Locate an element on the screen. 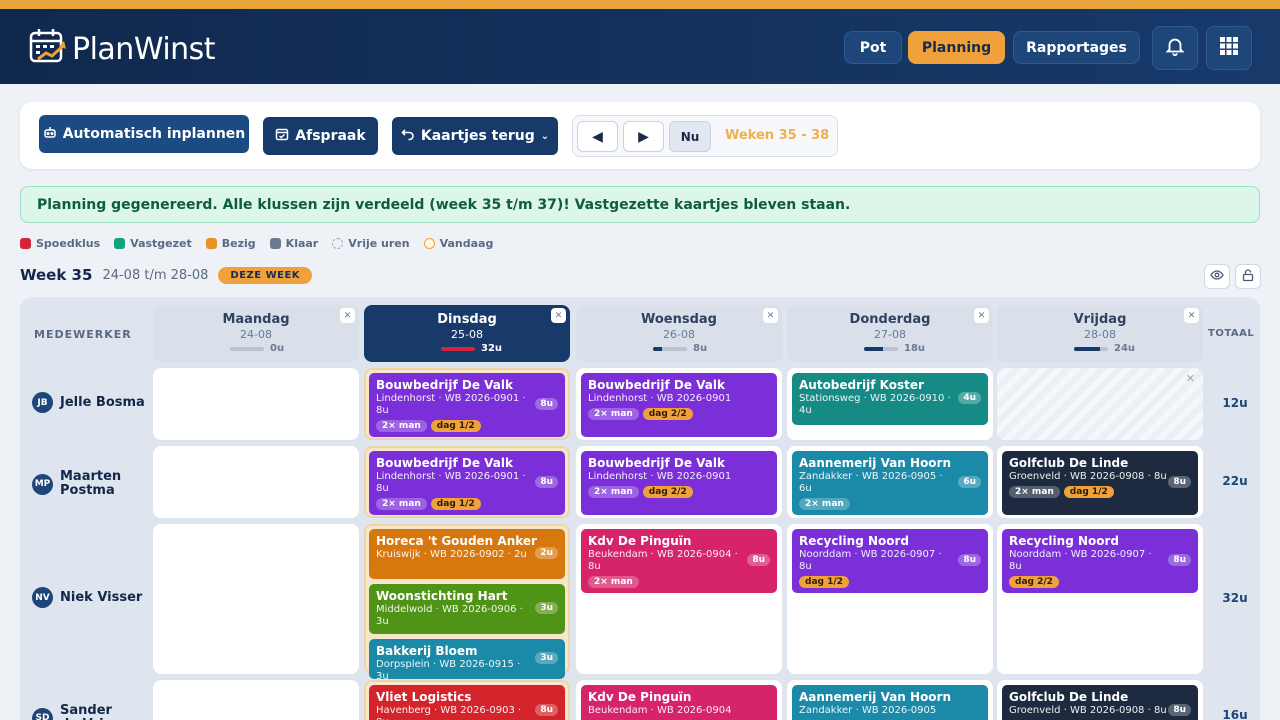 The image size is (1280, 720). auto-plan-label: Automatisch inplannen is located at coordinates (154, 134).